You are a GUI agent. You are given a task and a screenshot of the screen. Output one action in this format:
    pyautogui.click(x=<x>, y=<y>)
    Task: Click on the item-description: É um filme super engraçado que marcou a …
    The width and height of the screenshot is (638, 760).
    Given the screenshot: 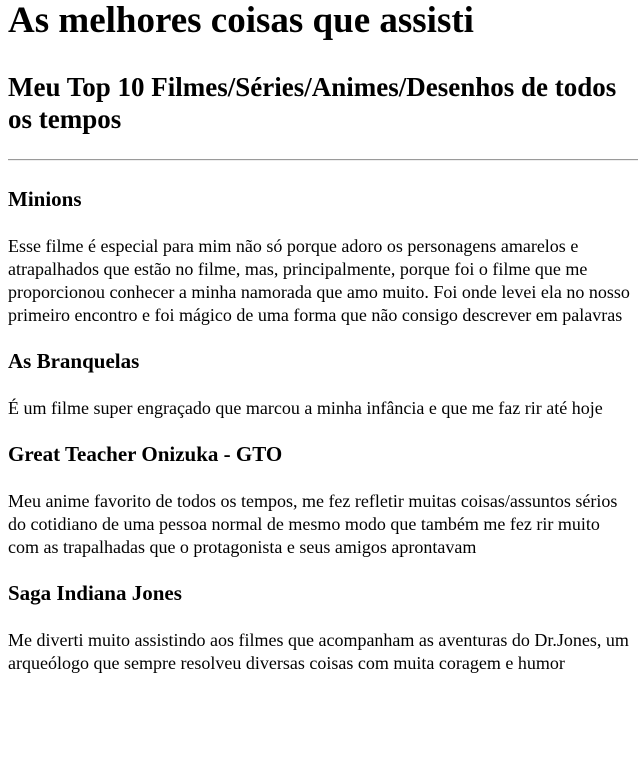 What is the action you would take?
    pyautogui.click(x=305, y=408)
    